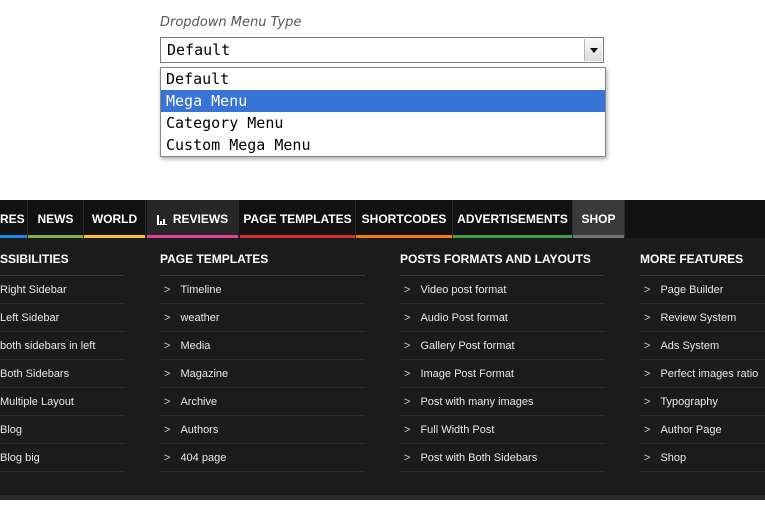 This screenshot has height=510, width=765. Describe the element at coordinates (690, 346) in the screenshot. I see `menu-link-label: Ads System` at that location.